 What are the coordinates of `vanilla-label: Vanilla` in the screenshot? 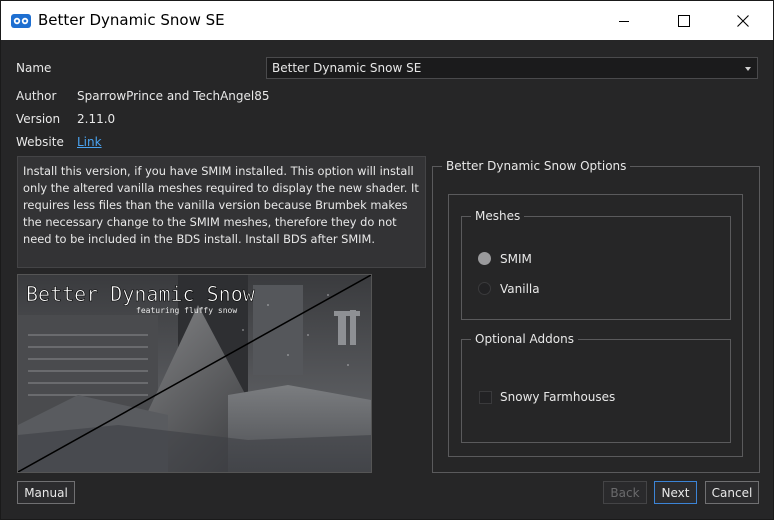 It's located at (520, 289).